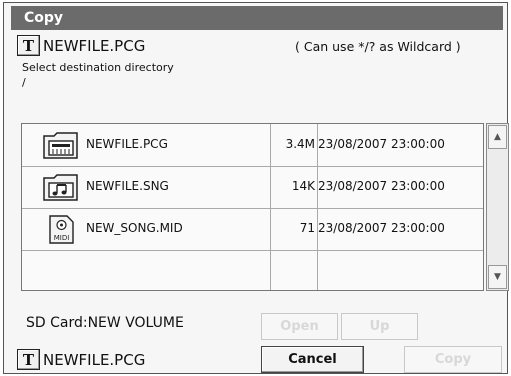  I want to click on cancel-button: Cancel, so click(312, 359).